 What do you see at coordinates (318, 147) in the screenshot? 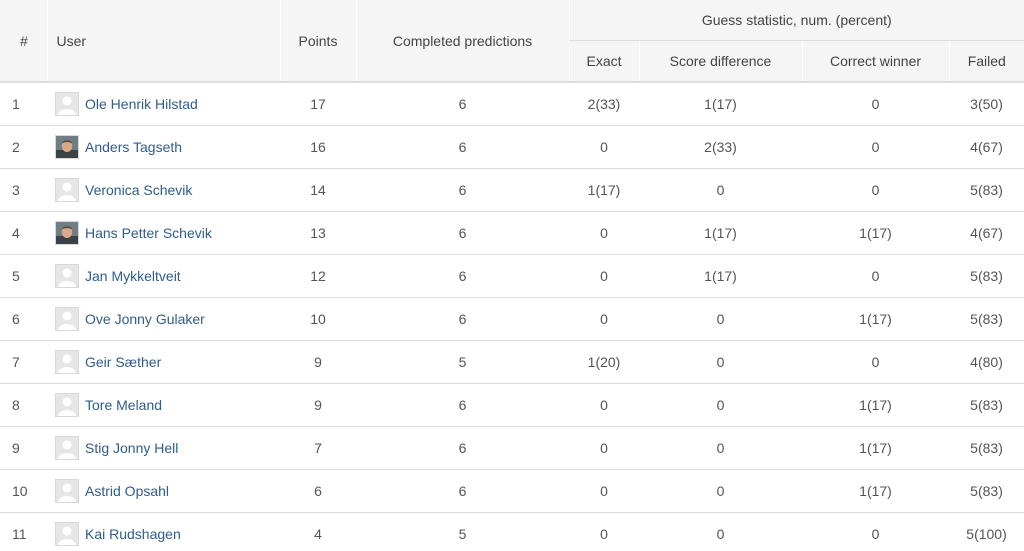
I see `points-cell: 16` at bounding box center [318, 147].